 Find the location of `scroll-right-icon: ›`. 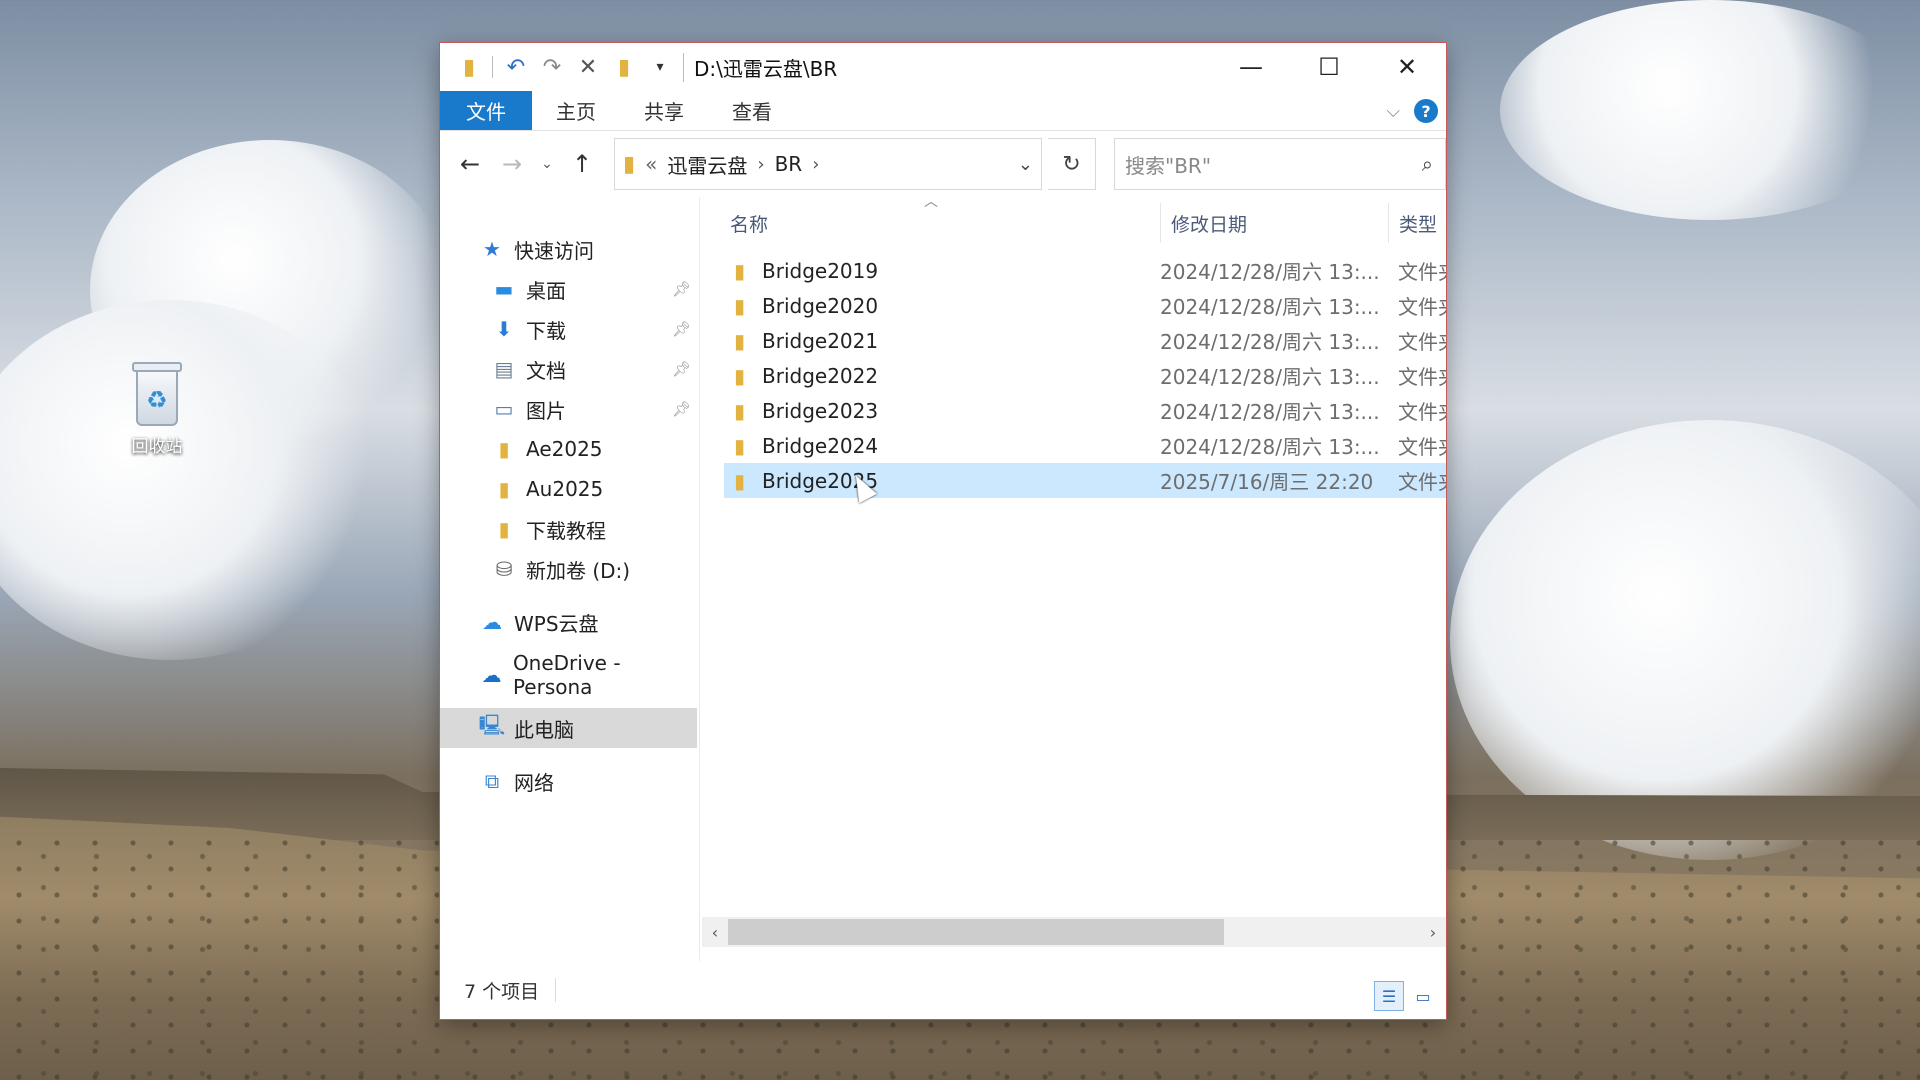

scroll-right-icon: › is located at coordinates (1433, 932).